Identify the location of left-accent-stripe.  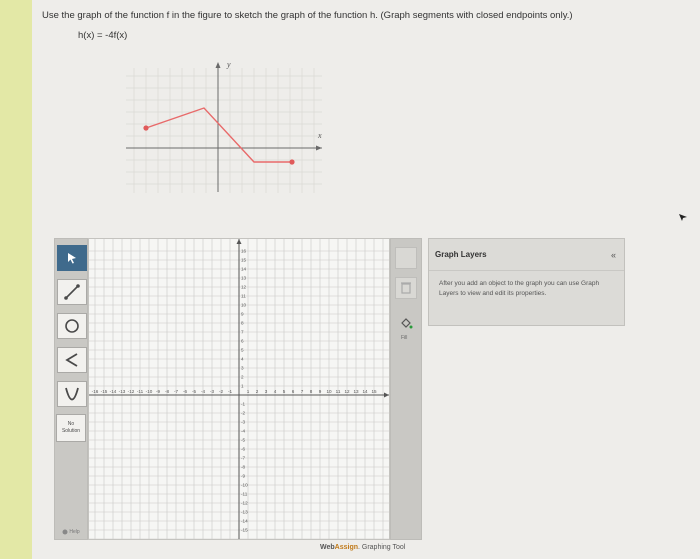
(16, 279).